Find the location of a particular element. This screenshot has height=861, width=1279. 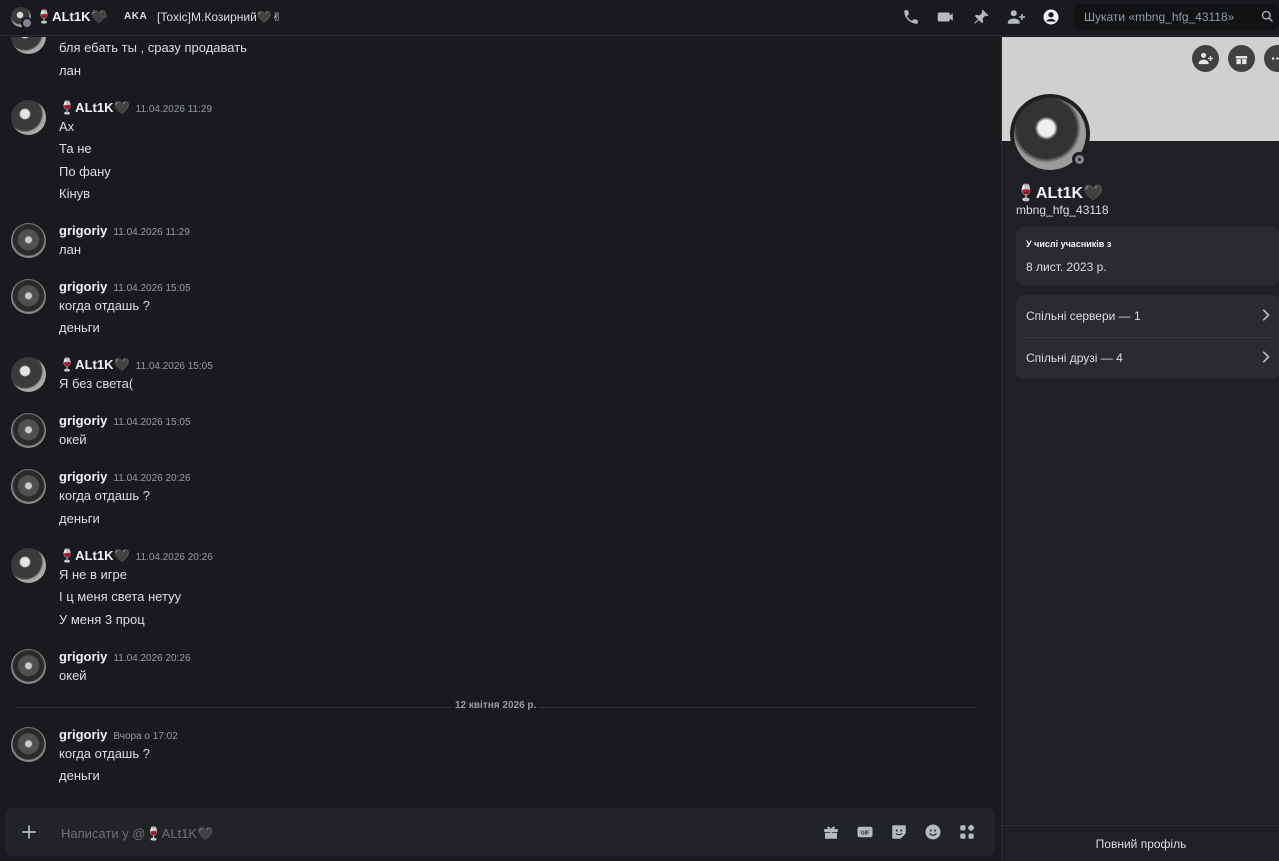

message-author: 🍷ALt1K🖤 11.04.2026 15:05 is located at coordinates (136, 365).